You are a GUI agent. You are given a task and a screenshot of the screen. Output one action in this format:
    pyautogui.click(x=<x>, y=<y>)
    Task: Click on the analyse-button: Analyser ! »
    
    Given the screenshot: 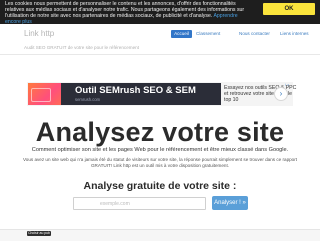 What is the action you would take?
    pyautogui.click(x=230, y=203)
    